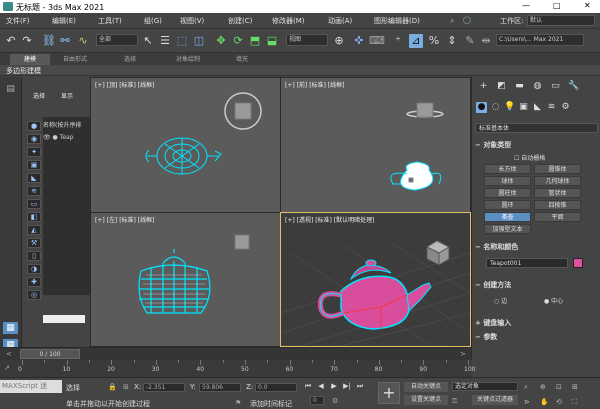 The image size is (600, 409). What do you see at coordinates (467, 20) in the screenshot?
I see `user-icon: ◯` at bounding box center [467, 20].